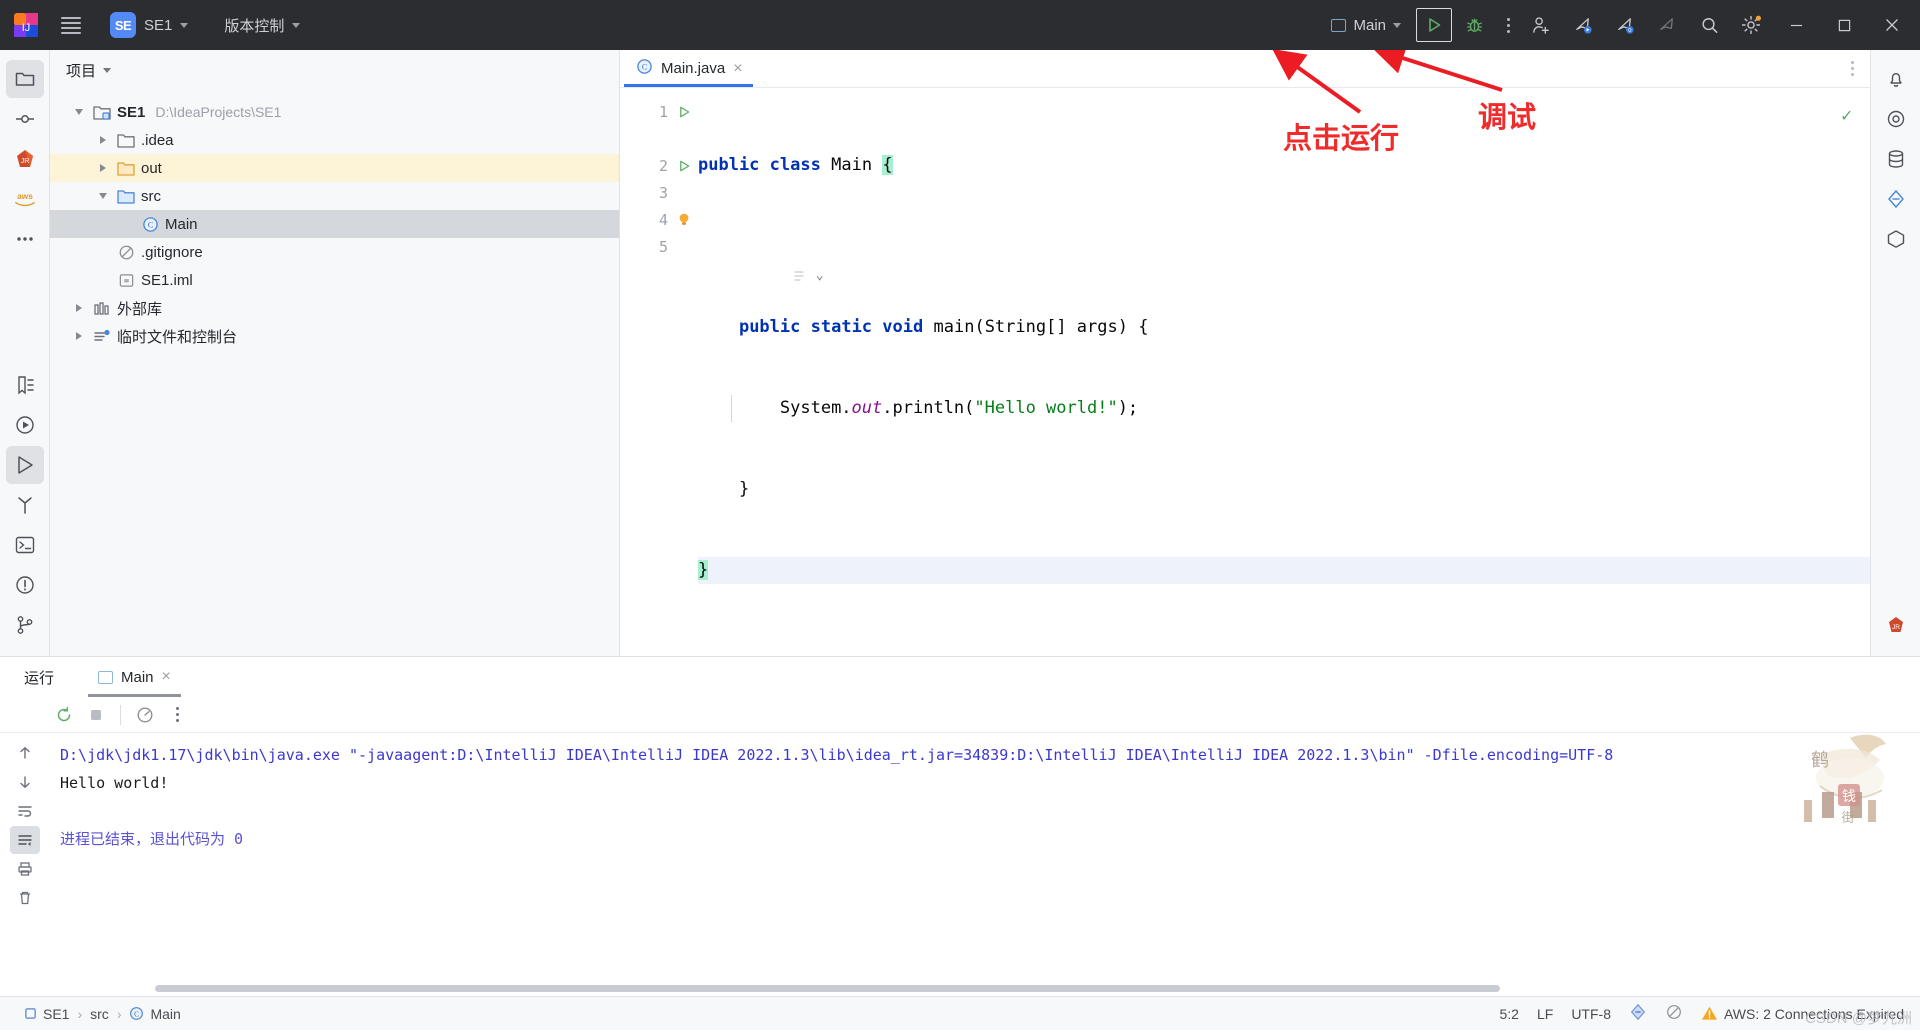 This screenshot has height=1030, width=1920. I want to click on brace-close-method: }, so click(744, 489).